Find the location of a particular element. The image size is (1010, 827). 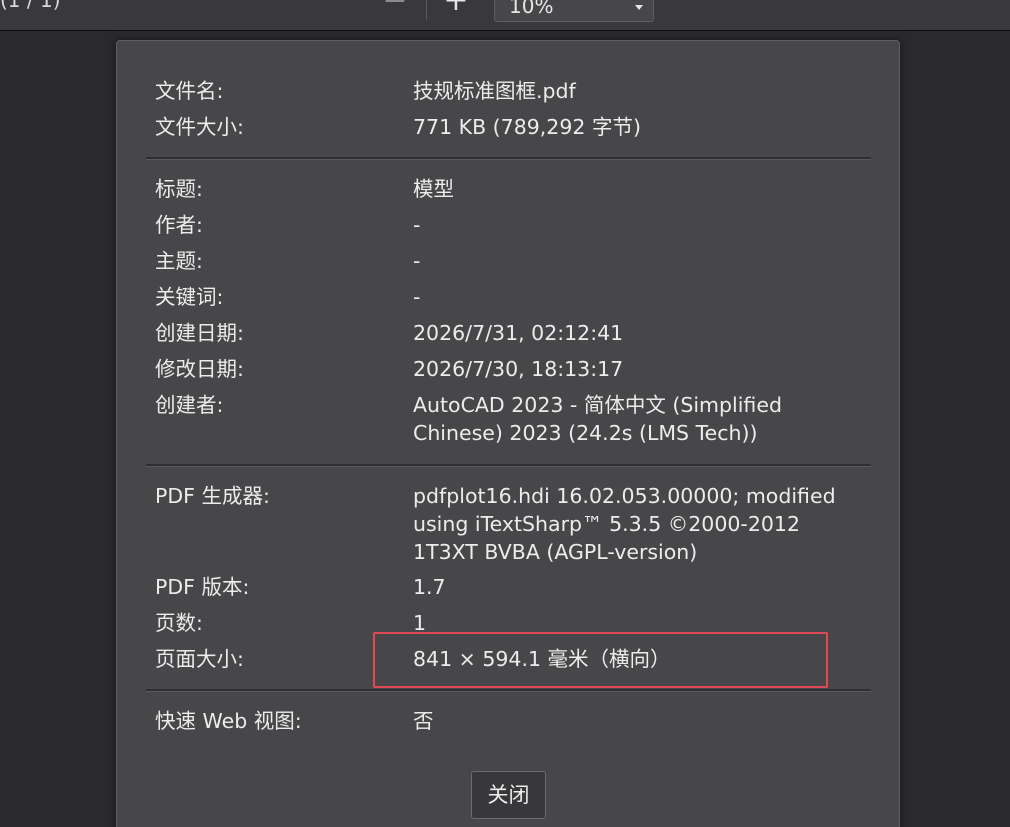

zoom-in-button: + is located at coordinates (456, 8).